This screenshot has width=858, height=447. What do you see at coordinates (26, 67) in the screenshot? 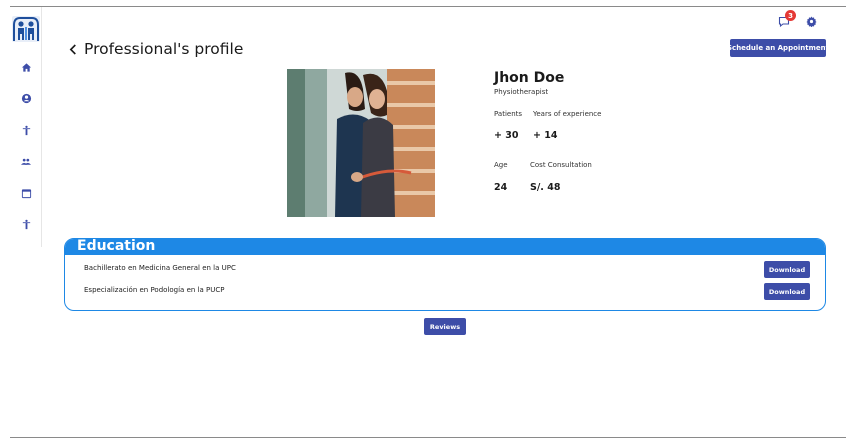
I see `home-icon` at bounding box center [26, 67].